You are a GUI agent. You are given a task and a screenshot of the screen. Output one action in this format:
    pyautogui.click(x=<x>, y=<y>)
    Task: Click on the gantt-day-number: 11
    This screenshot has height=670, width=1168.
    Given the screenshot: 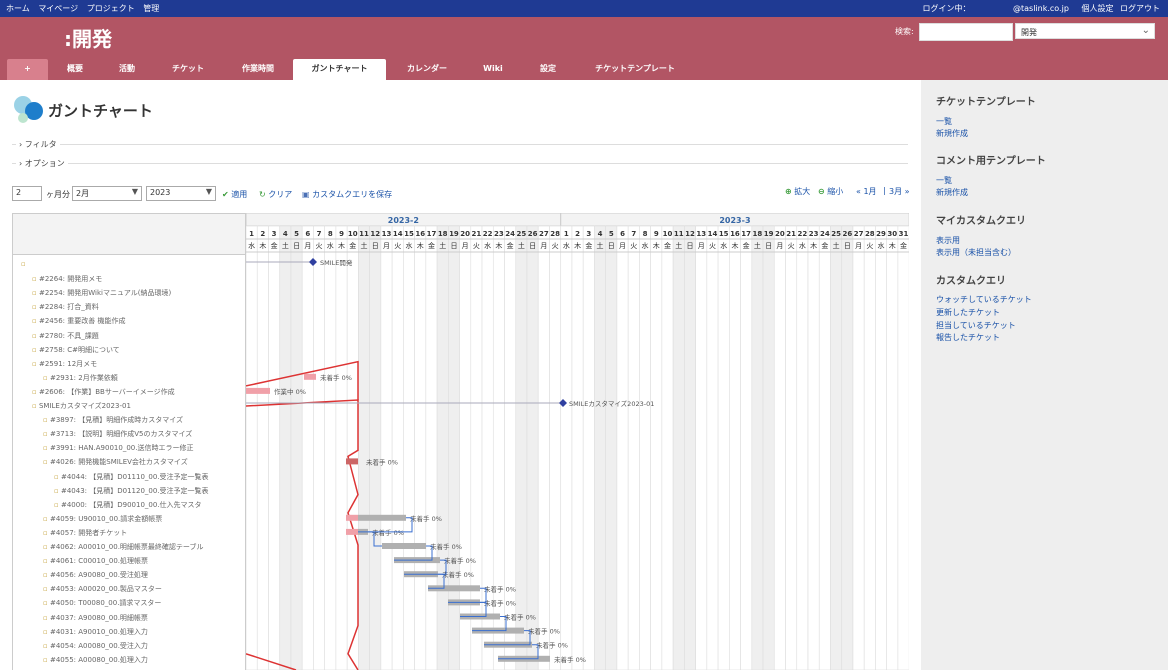 What is the action you would take?
    pyautogui.click(x=364, y=234)
    